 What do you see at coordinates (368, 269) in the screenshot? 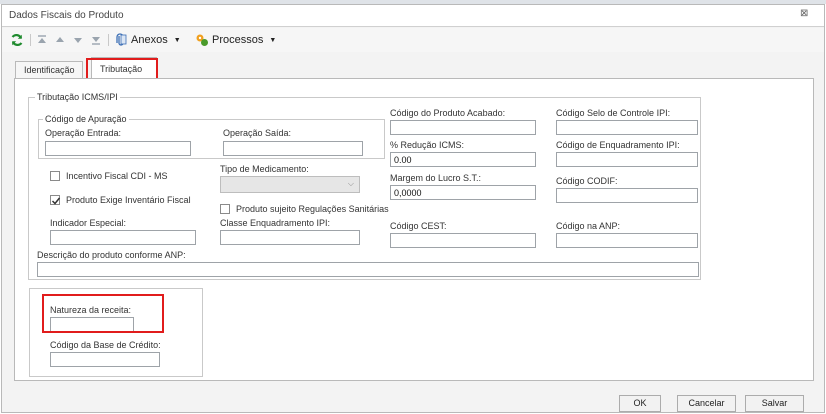
I see `descricao-anp-input` at bounding box center [368, 269].